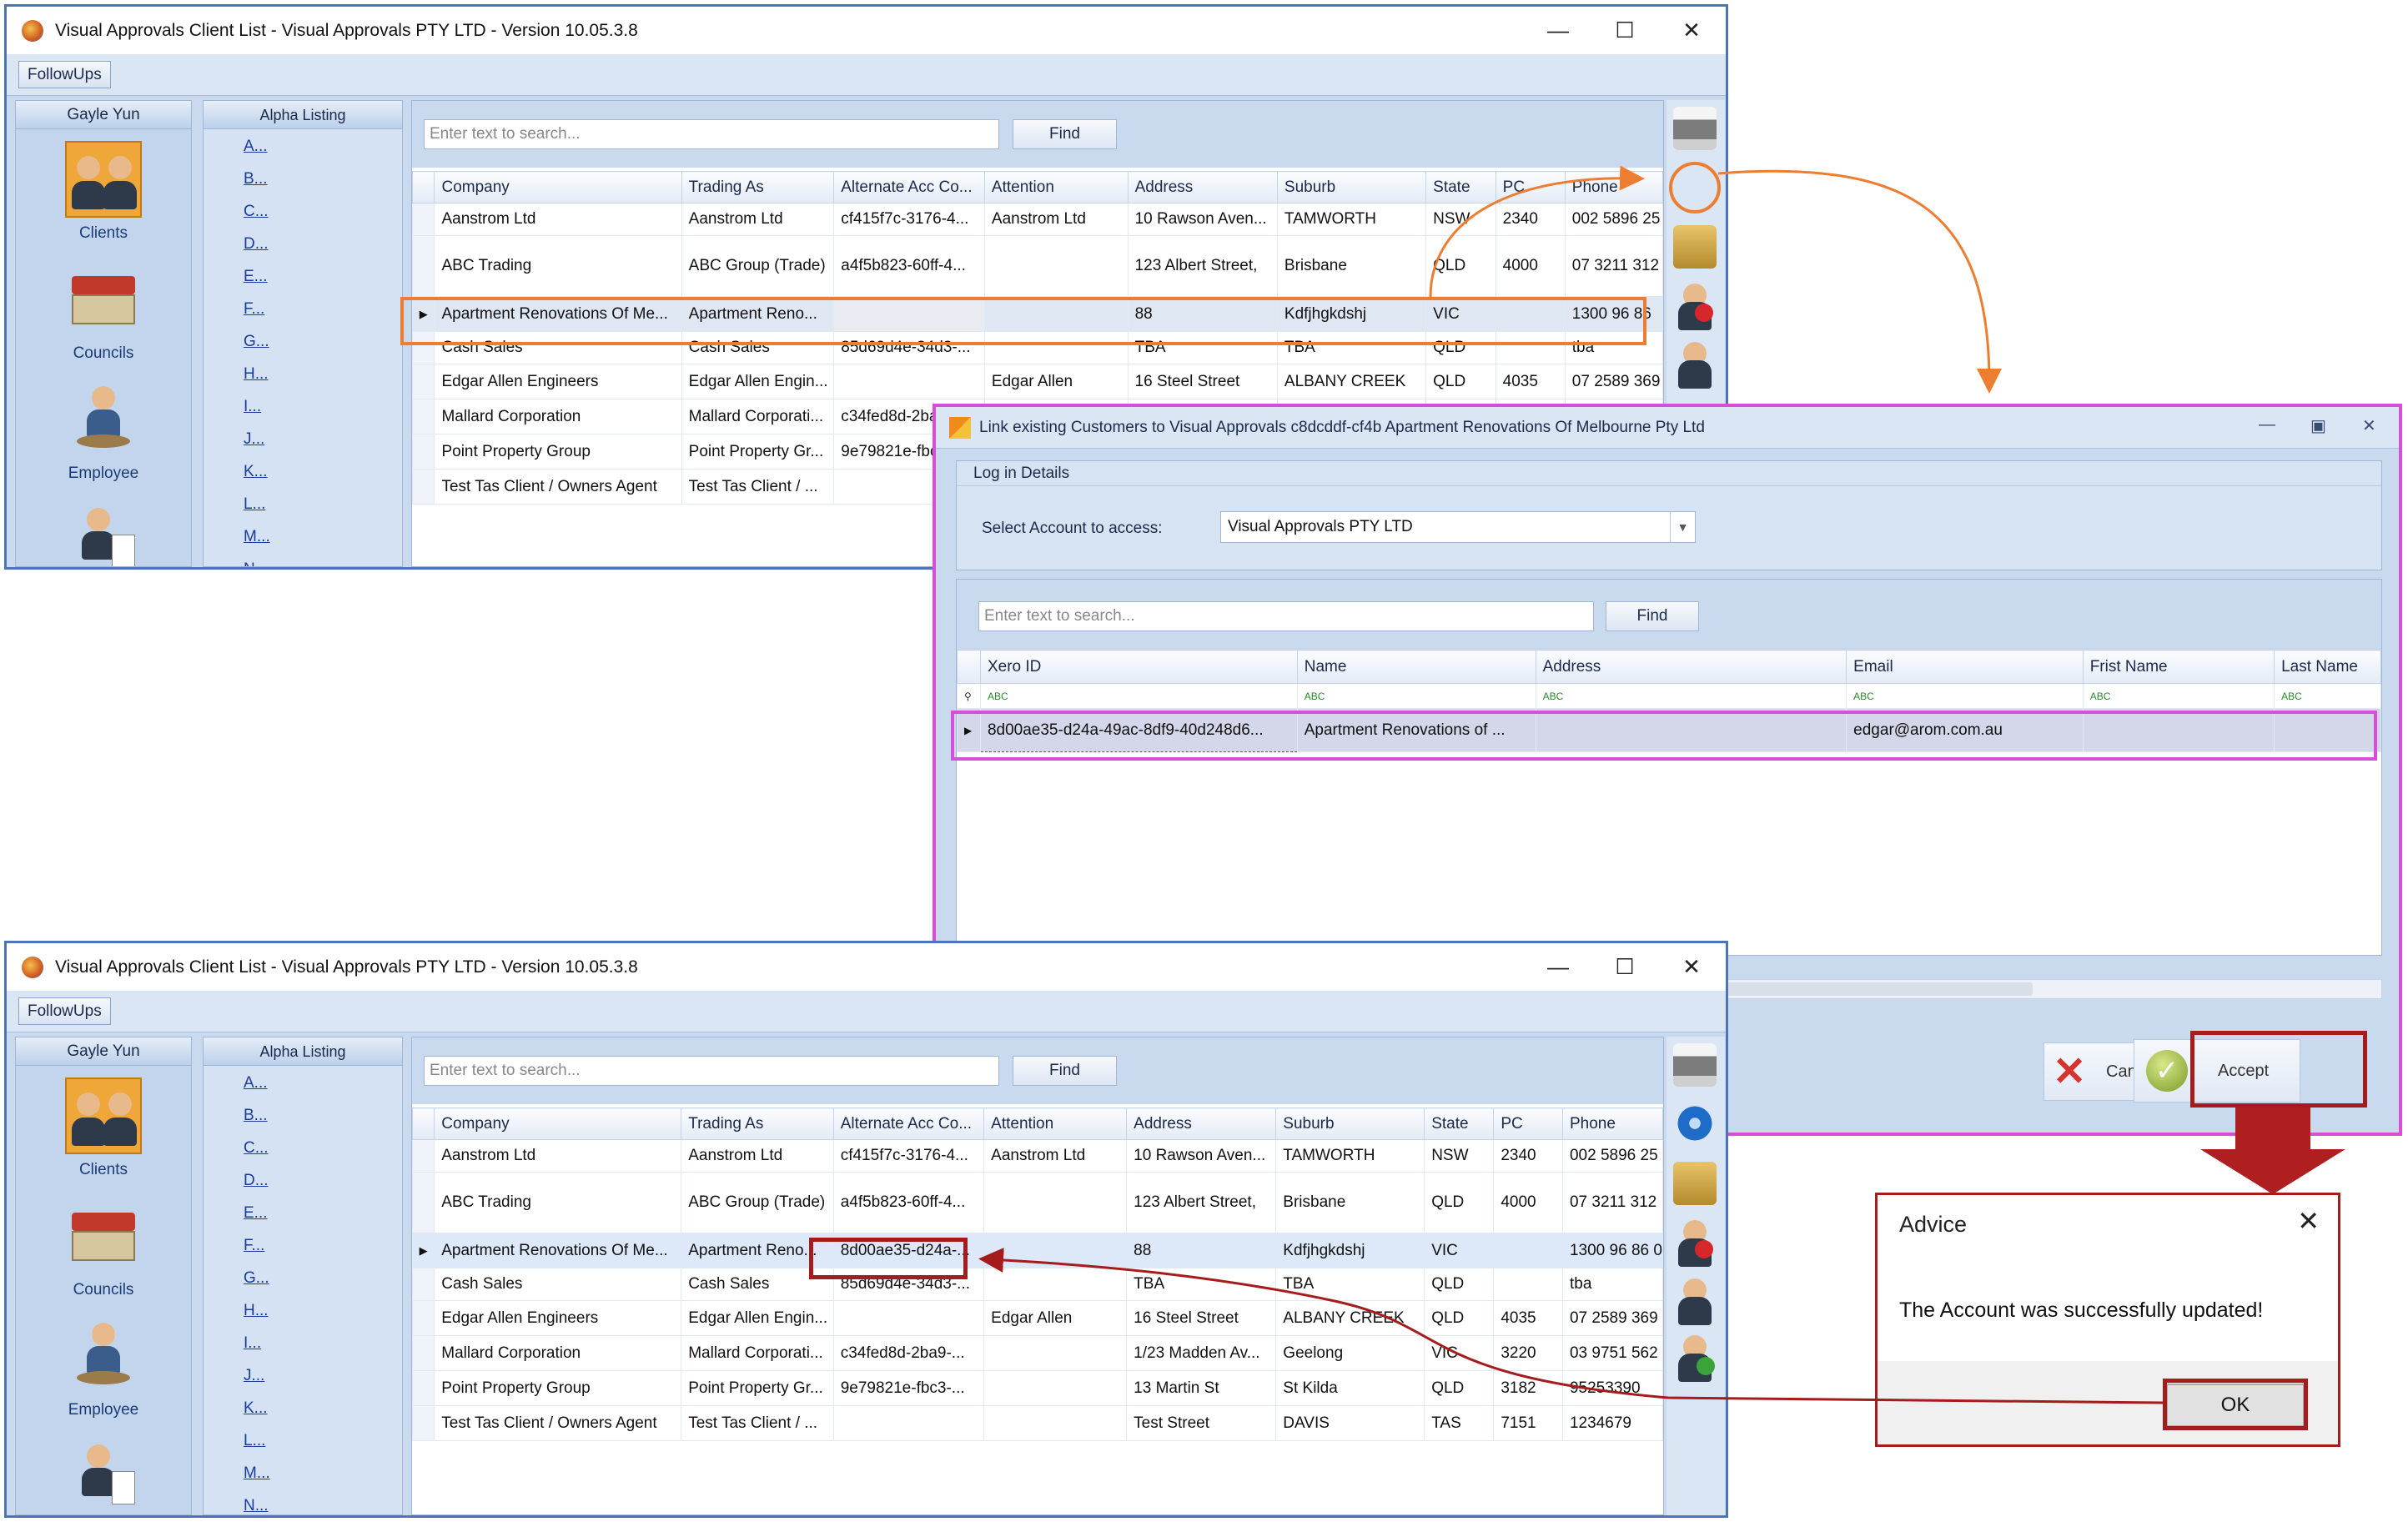 This screenshot has height=1522, width=2408. I want to click on dialog-close-button: ✕, so click(2369, 426).